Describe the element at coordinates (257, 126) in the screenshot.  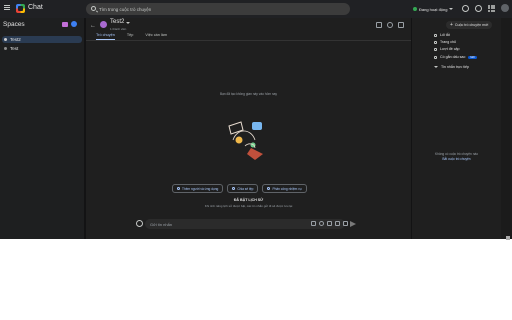
I see `chat-bubble-shape` at that location.